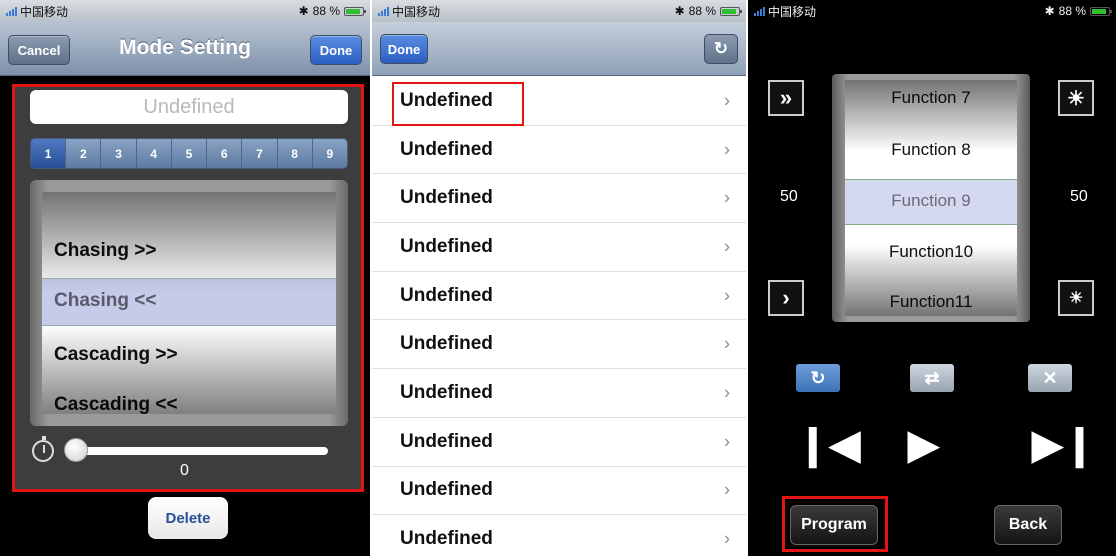 This screenshot has height=556, width=1116. I want to click on delete-button: Delete, so click(188, 518).